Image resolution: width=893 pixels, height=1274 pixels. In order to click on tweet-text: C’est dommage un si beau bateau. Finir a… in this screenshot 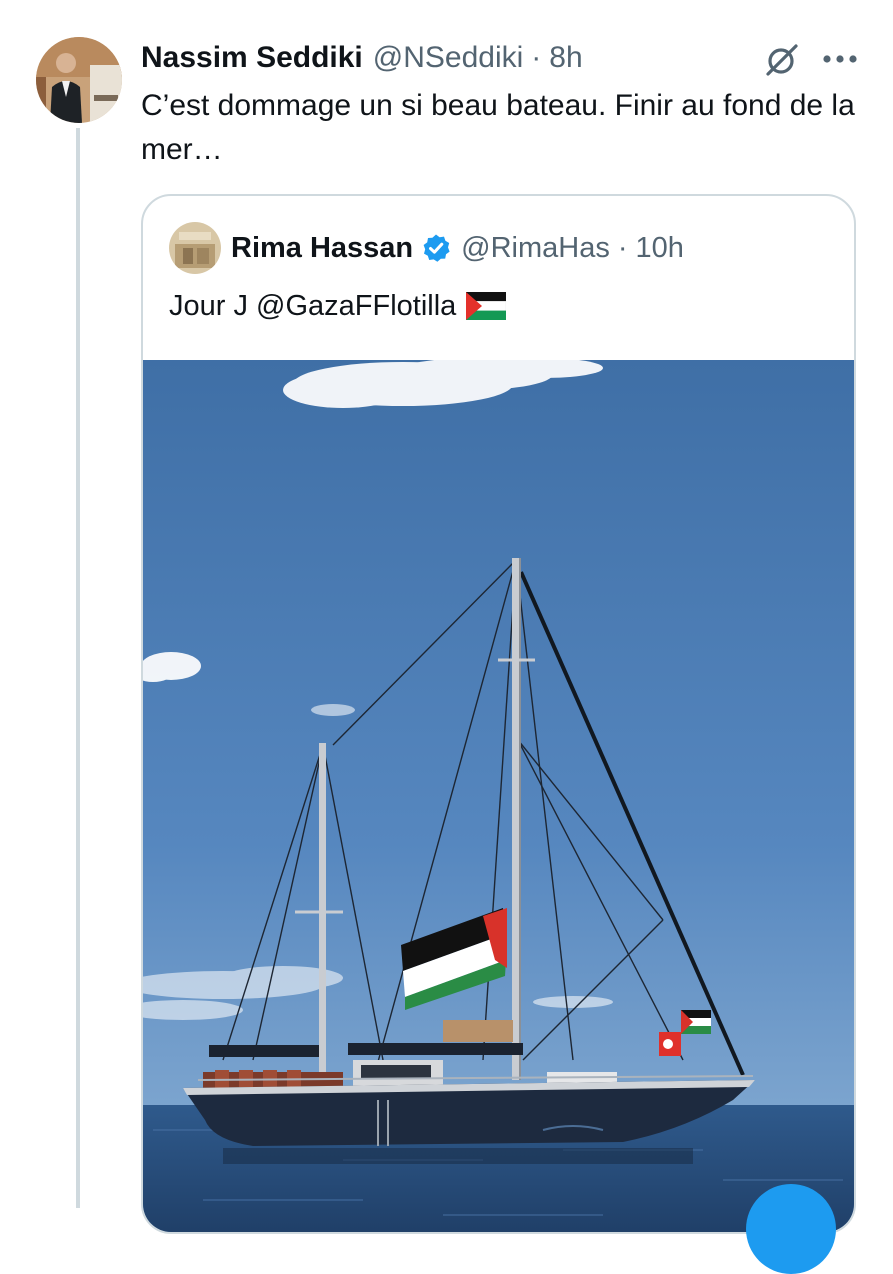, I will do `click(498, 127)`.